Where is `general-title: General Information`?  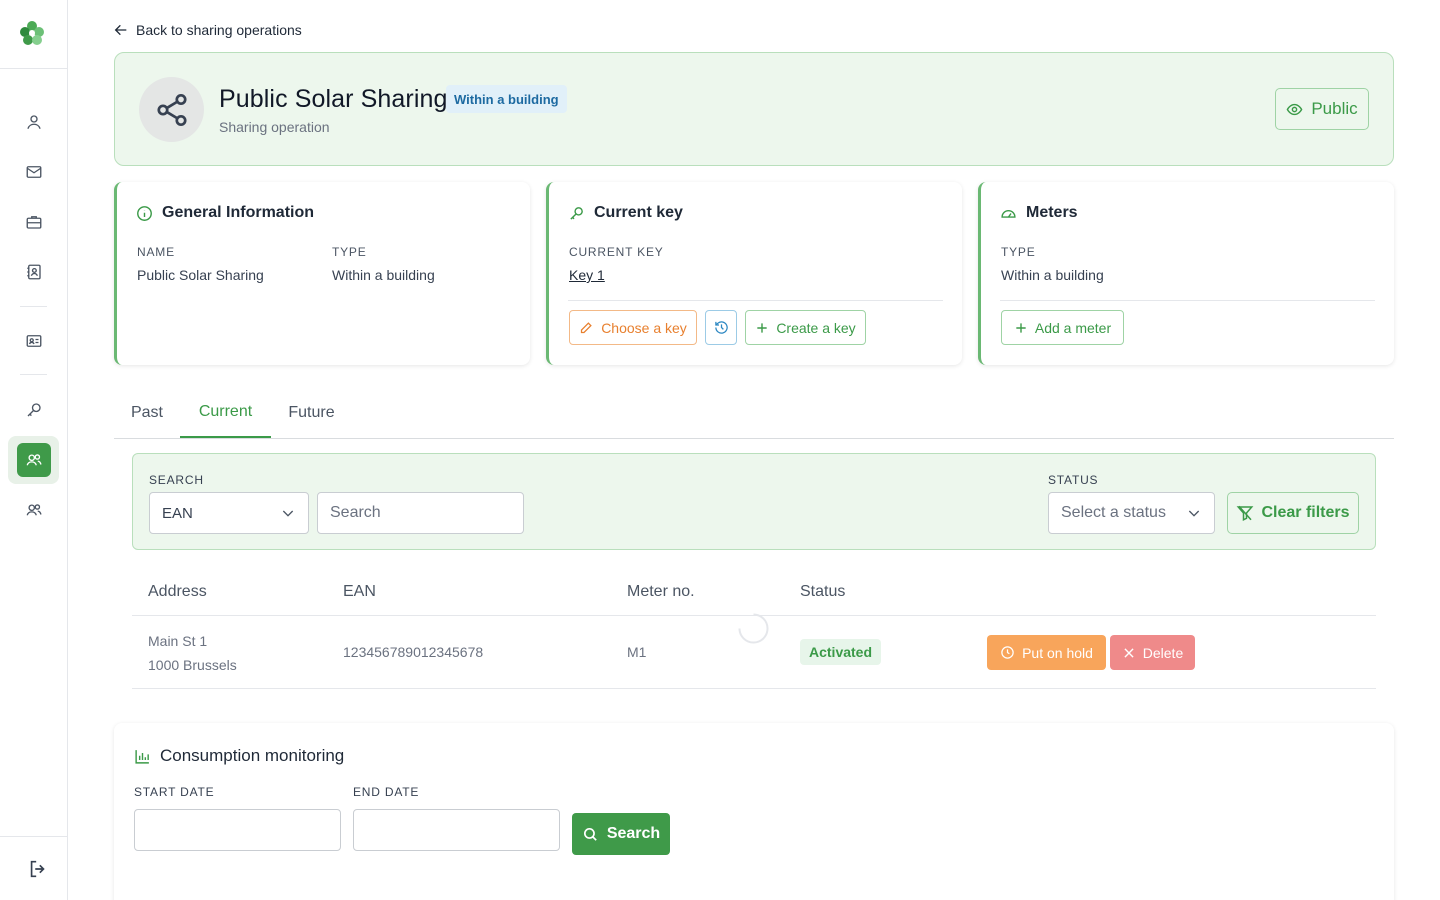 general-title: General Information is located at coordinates (238, 212).